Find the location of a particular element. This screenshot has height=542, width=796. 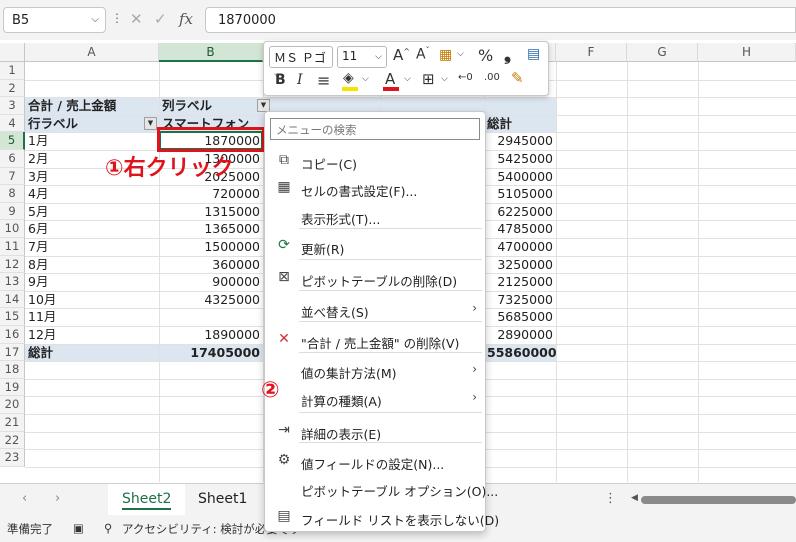

pivot-value-b: 1890000 is located at coordinates (211, 334).